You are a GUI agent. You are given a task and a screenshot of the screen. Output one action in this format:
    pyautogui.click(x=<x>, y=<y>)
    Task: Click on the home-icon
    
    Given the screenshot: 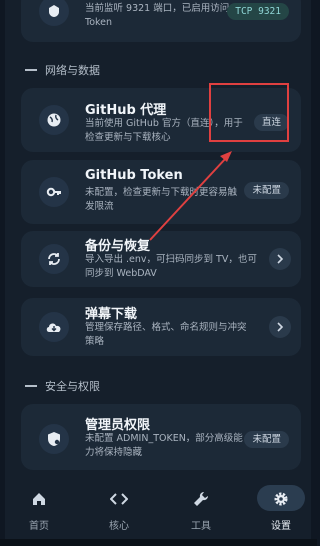 What is the action you would take?
    pyautogui.click(x=39, y=501)
    